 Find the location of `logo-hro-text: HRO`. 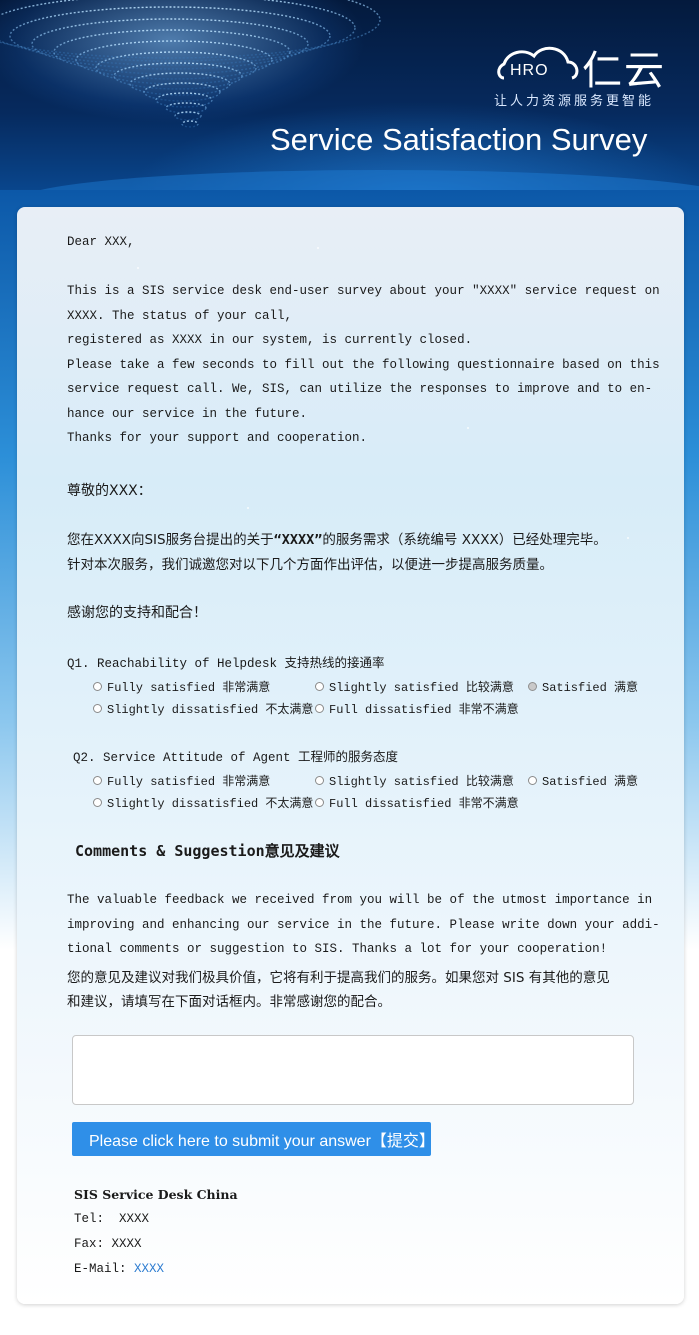

logo-hro-text: HRO is located at coordinates (529, 70).